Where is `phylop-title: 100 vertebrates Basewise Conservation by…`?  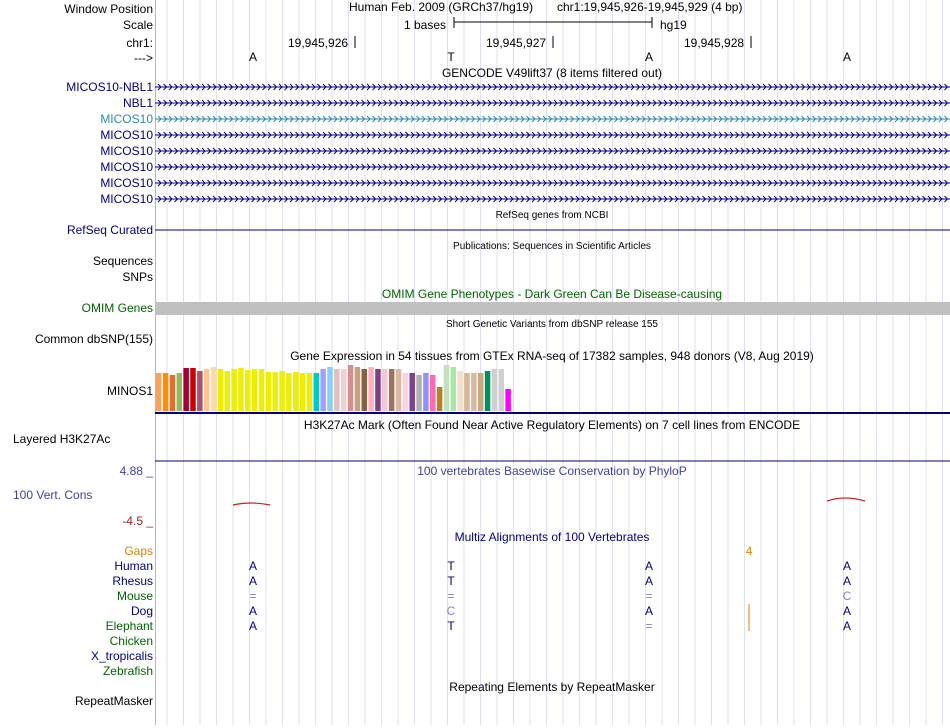
phylop-title: 100 vertebrates Basewise Conservation by… is located at coordinates (551, 471).